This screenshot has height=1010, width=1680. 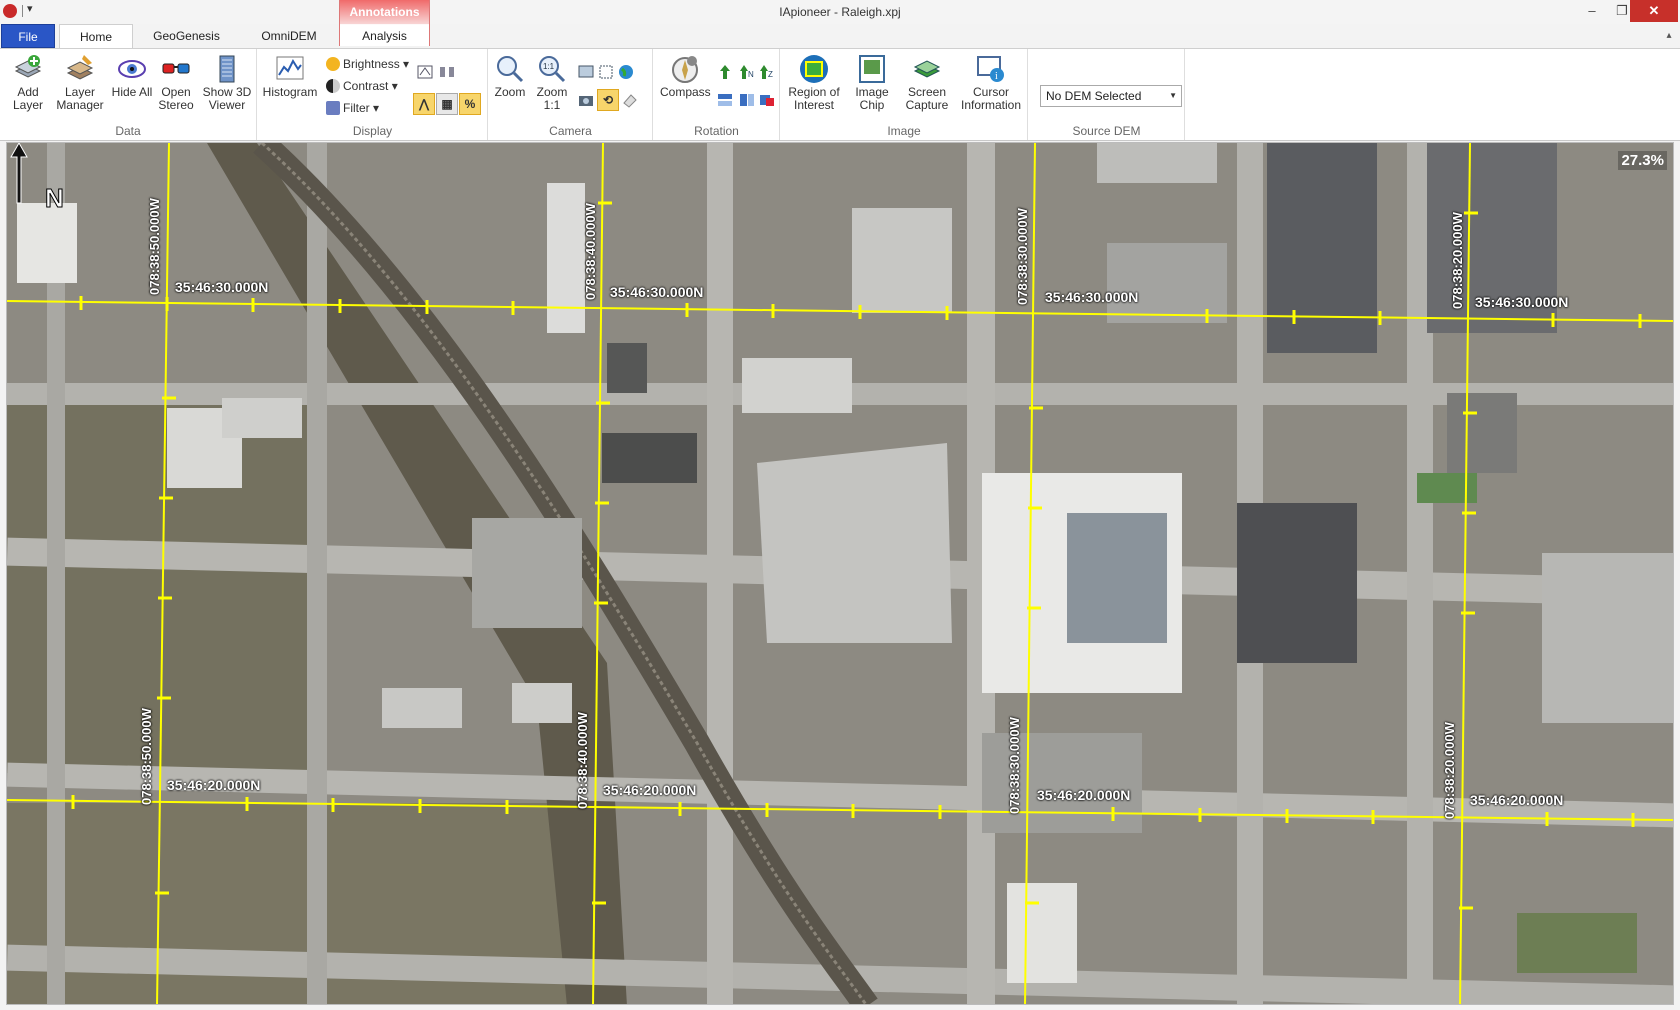 What do you see at coordinates (1094, 96) in the screenshot?
I see `source-dem-value: No DEM Selected` at bounding box center [1094, 96].